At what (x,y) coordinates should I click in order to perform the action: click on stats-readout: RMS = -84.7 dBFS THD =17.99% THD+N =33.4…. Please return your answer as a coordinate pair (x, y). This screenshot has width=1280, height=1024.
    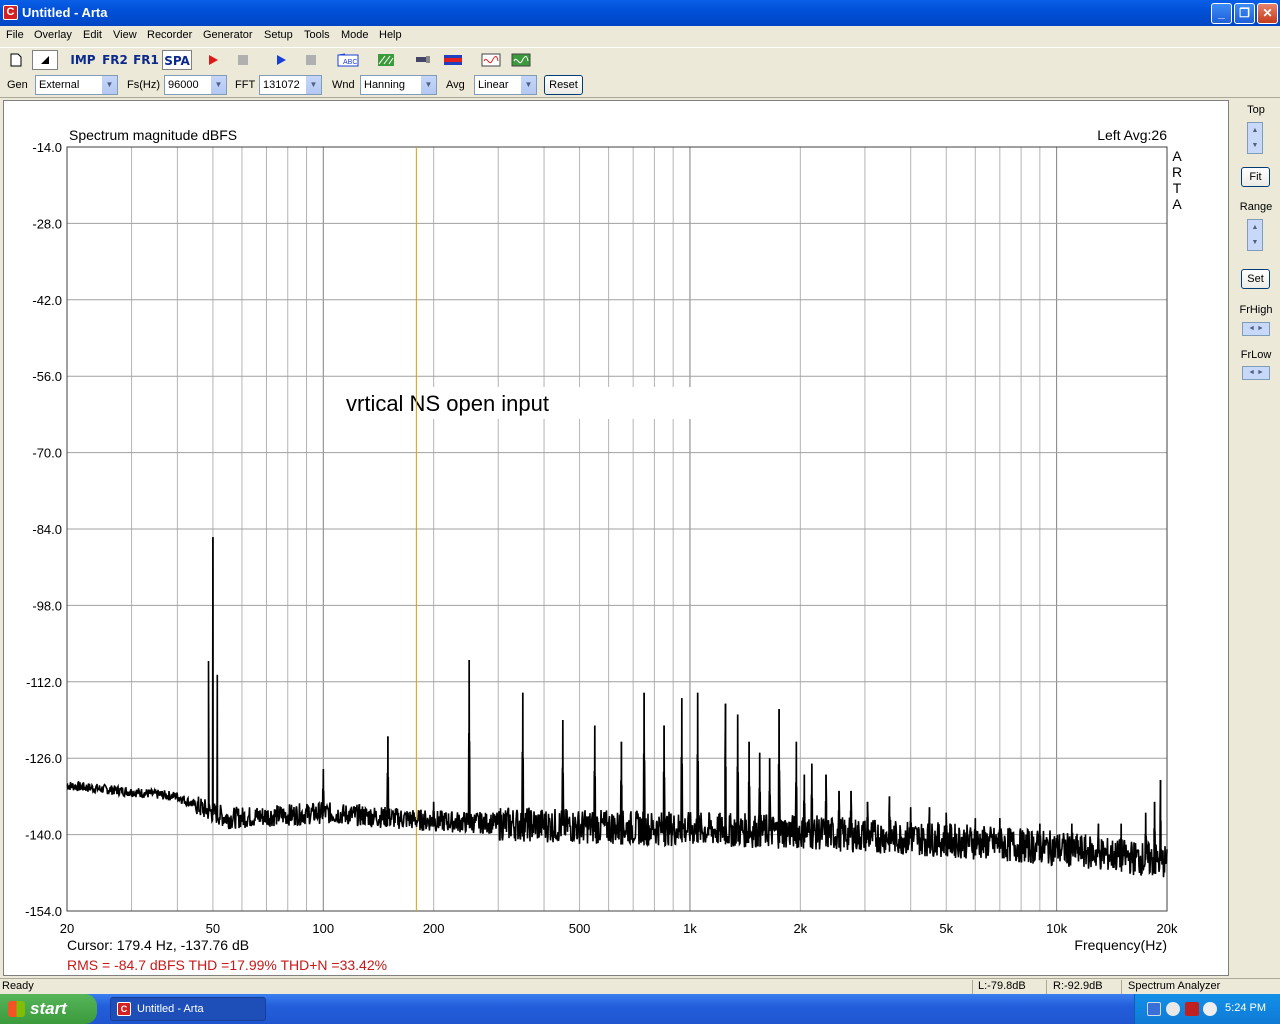
    Looking at the image, I should click on (227, 965).